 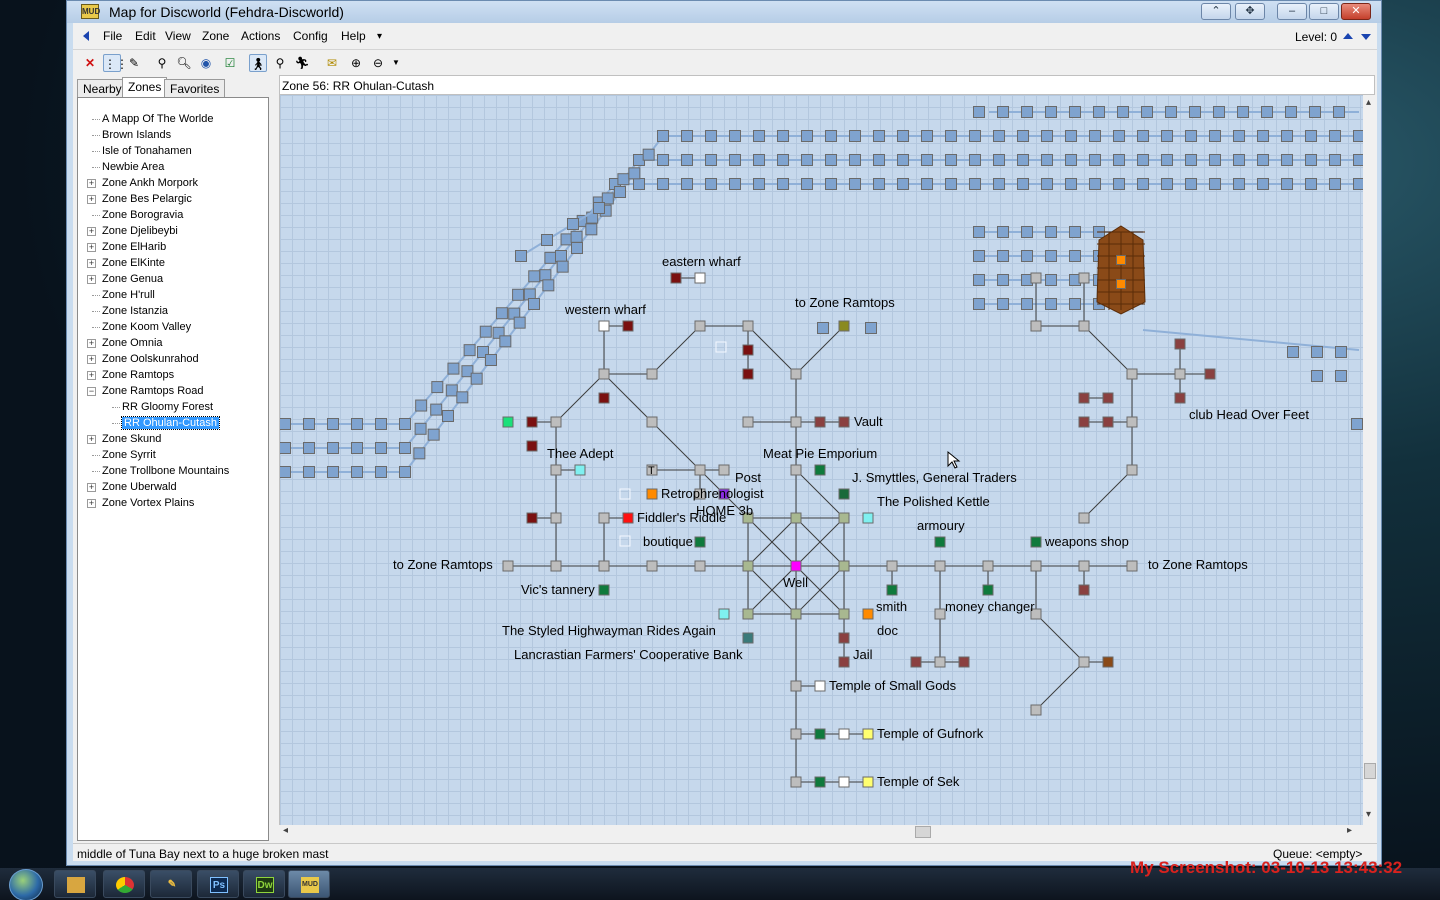 I want to click on tree-item: + Zone Bes Pelargic, so click(x=173, y=200).